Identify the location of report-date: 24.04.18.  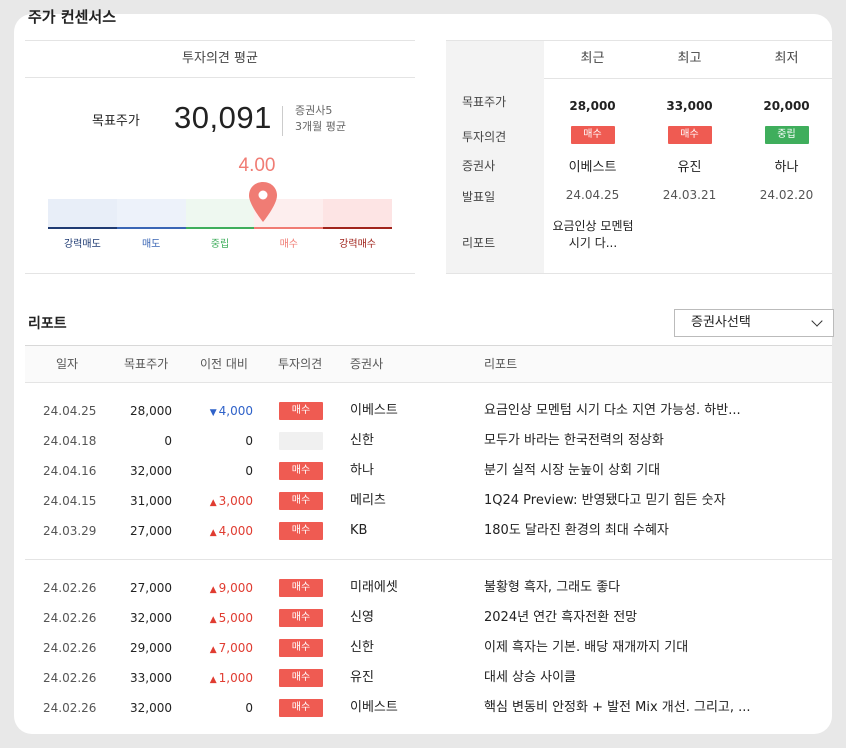
(70, 441).